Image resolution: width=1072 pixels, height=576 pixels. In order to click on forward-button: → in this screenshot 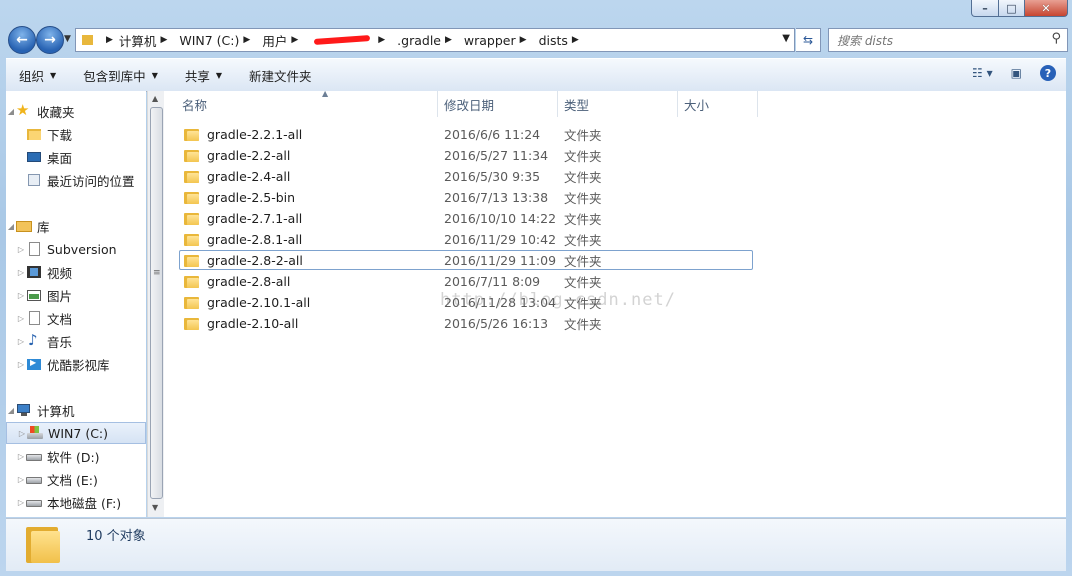, I will do `click(50, 40)`.